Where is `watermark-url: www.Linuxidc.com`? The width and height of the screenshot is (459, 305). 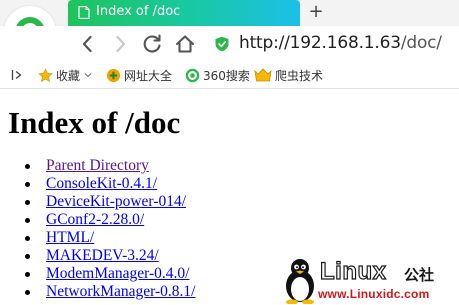 watermark-url: www.Linuxidc.com is located at coordinates (374, 294).